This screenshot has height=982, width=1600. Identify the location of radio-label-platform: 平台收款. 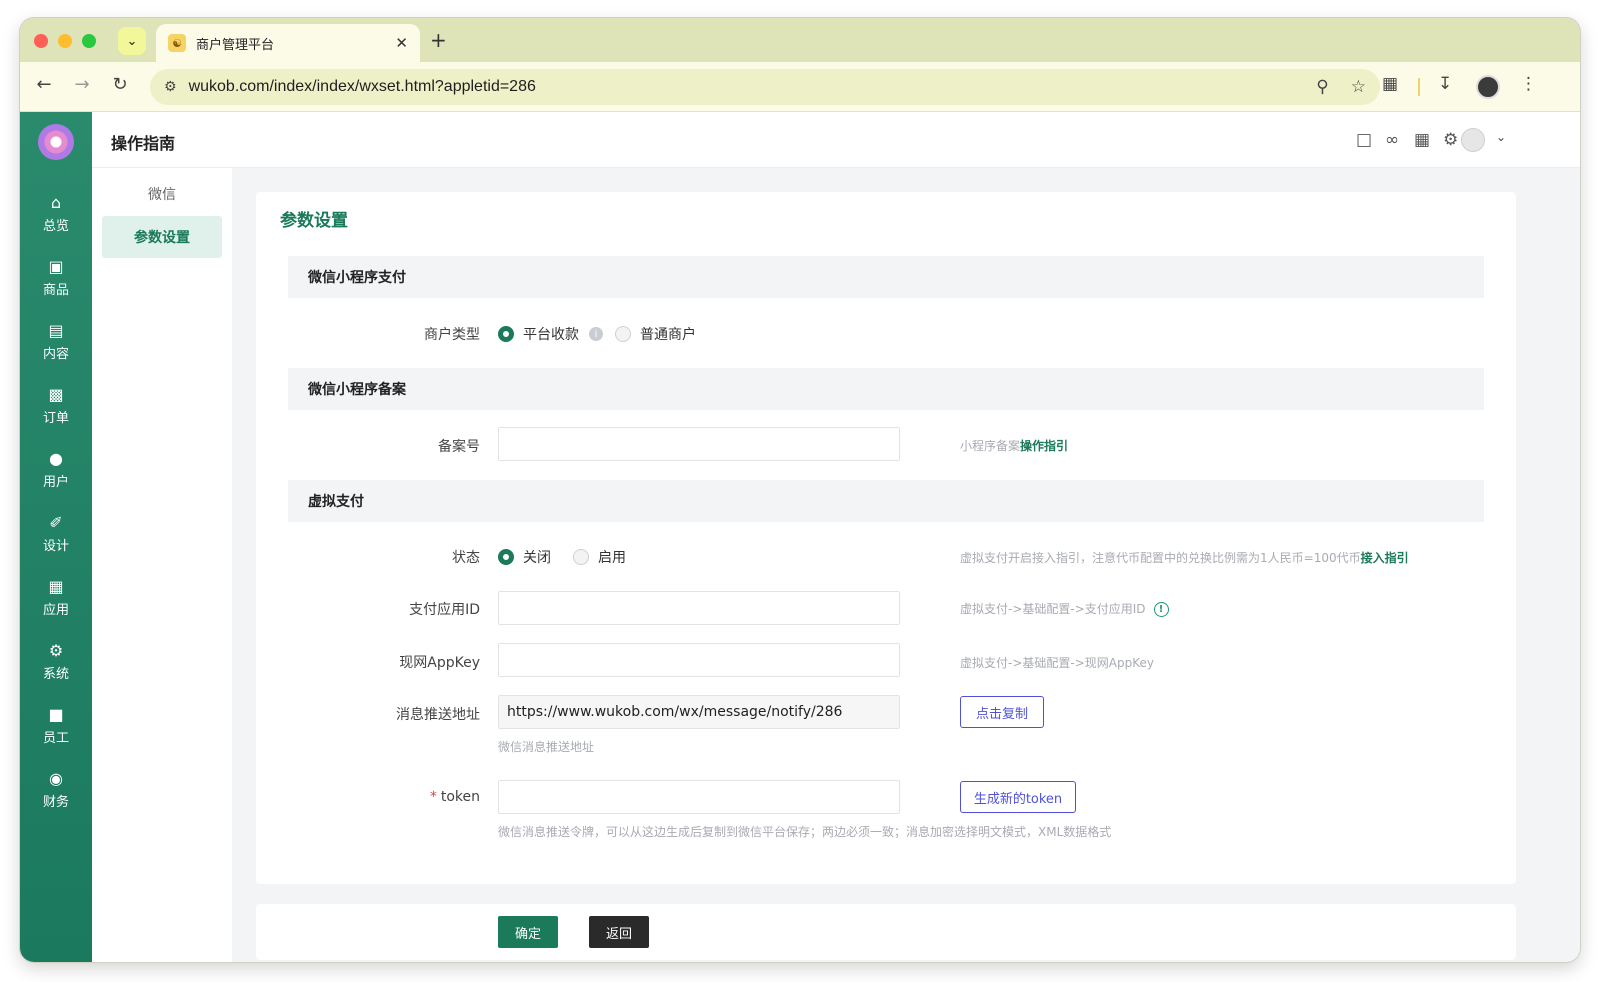
(551, 334).